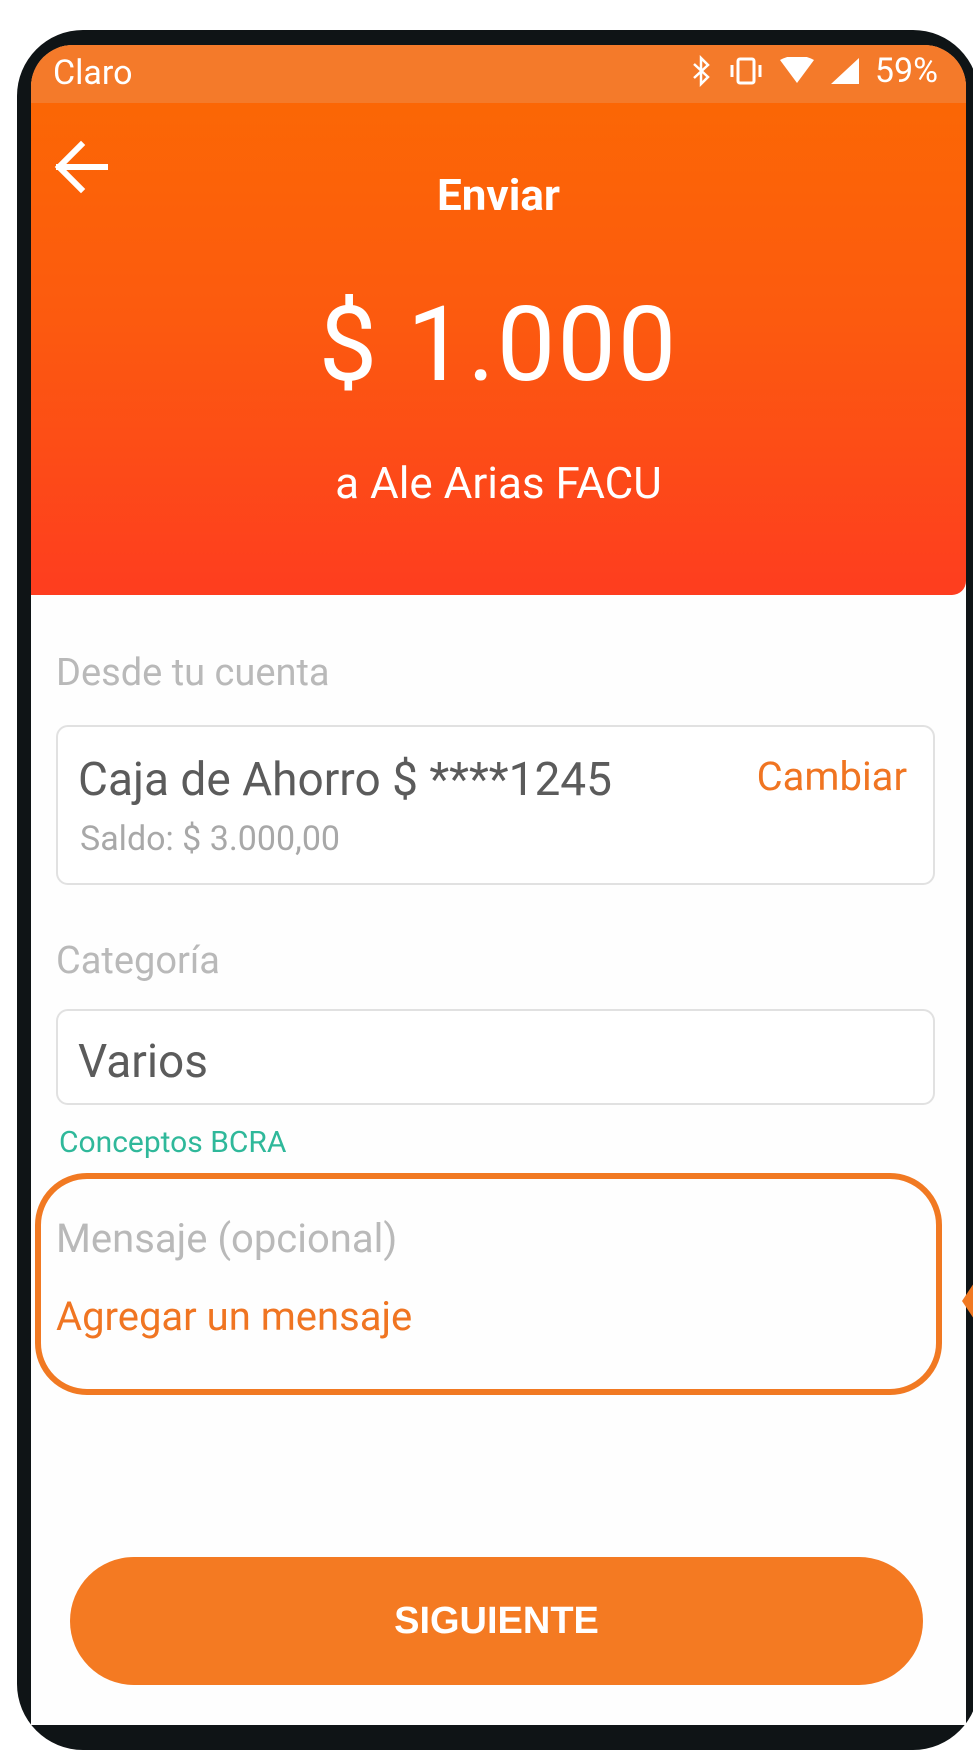 The width and height of the screenshot is (973, 1750). I want to click on bcra-concepts-link: Conceptos BCRA, so click(173, 1142).